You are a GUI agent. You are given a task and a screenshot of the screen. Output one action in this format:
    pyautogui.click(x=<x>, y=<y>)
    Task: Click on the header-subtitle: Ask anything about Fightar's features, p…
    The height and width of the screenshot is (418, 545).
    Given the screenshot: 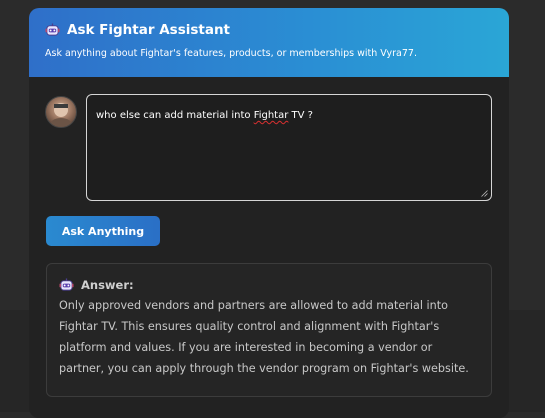 What is the action you would take?
    pyautogui.click(x=231, y=53)
    